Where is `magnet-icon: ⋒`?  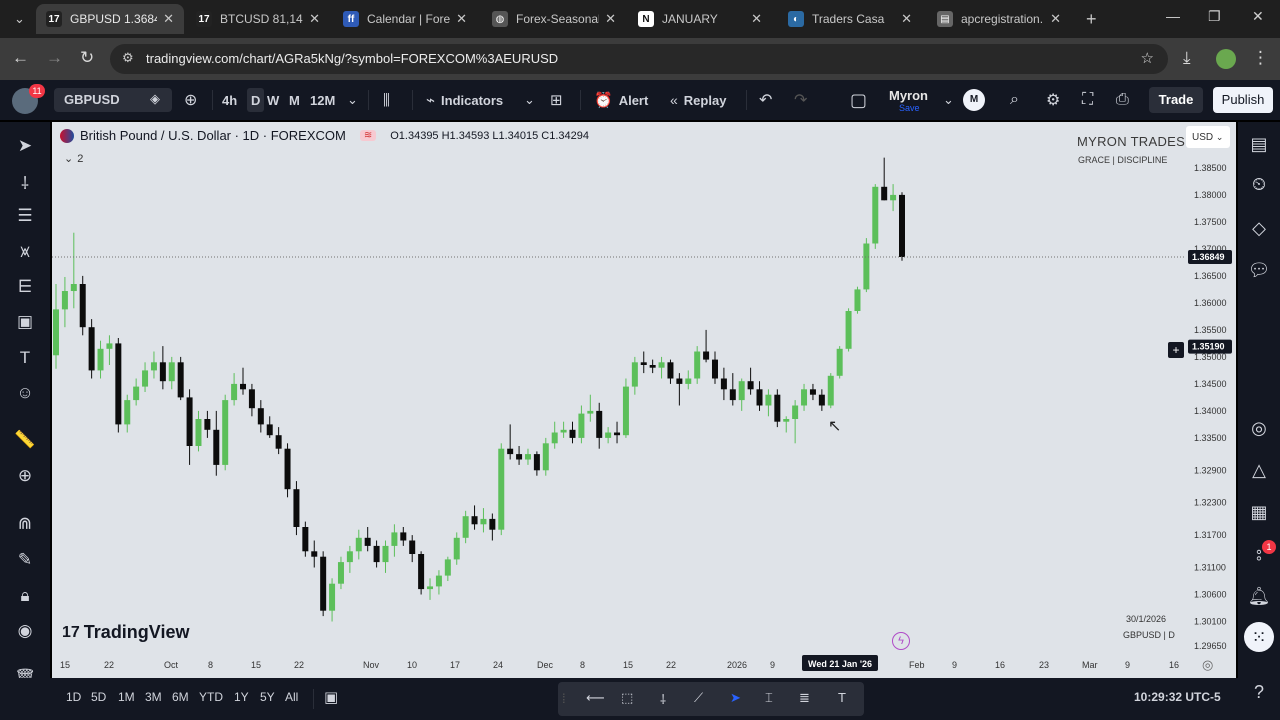 magnet-icon: ⋒ is located at coordinates (25, 524).